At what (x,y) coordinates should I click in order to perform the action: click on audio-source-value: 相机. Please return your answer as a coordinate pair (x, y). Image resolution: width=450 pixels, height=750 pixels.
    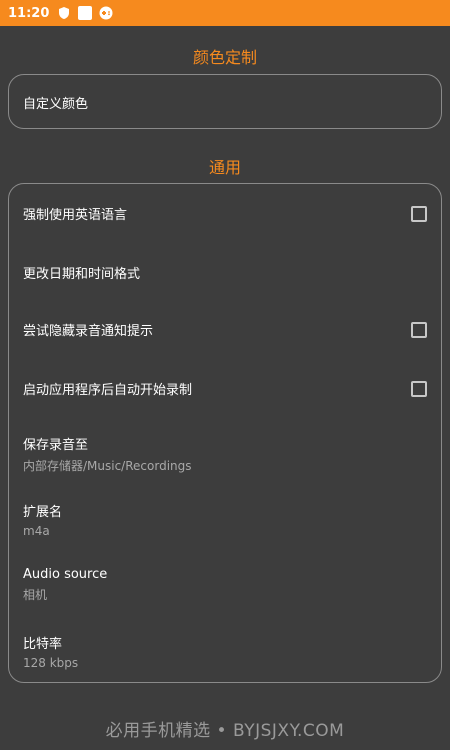
    Looking at the image, I should click on (35, 595).